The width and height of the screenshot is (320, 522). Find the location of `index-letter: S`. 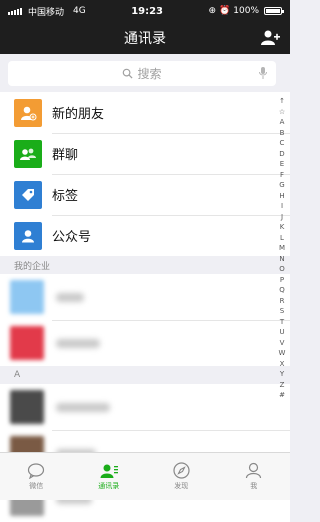

index-letter: S is located at coordinates (282, 311).